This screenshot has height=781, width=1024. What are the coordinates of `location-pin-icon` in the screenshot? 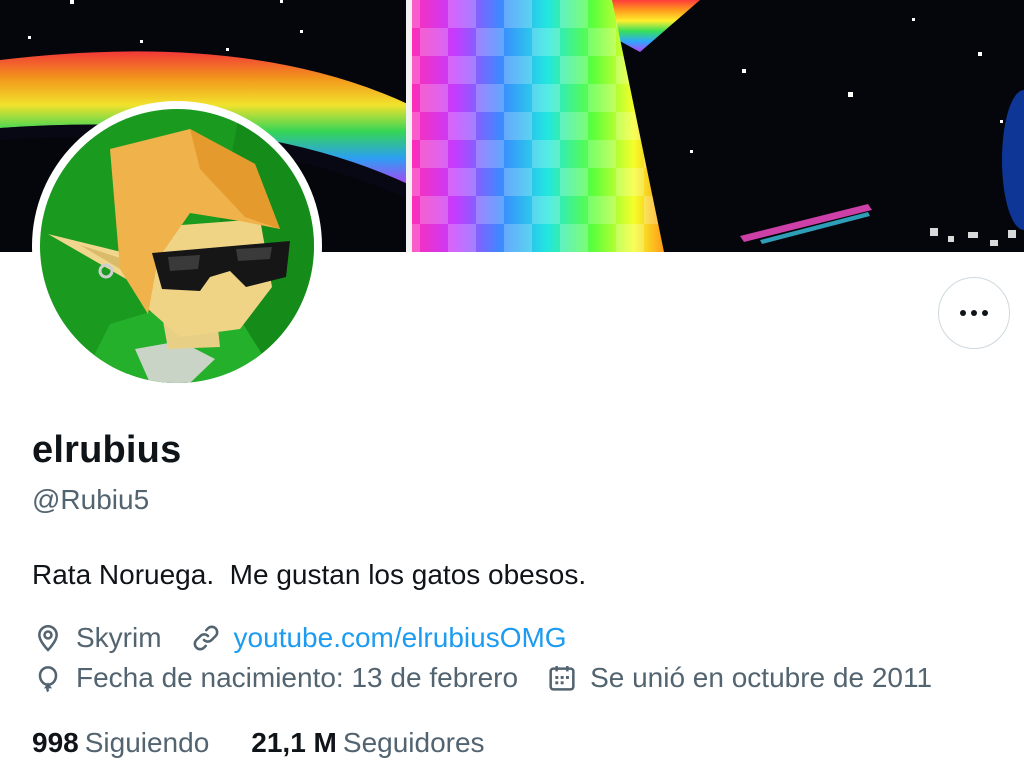 It's located at (48, 638).